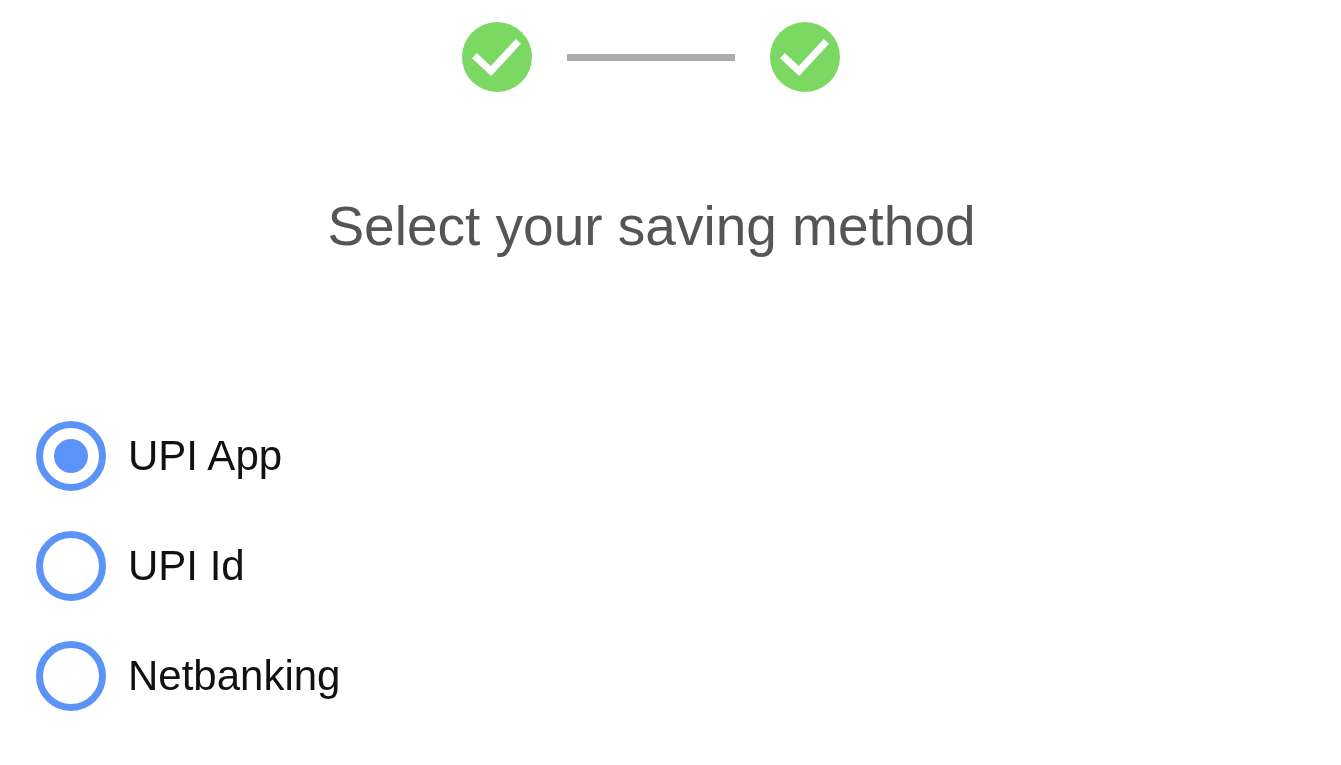 The width and height of the screenshot is (1341, 765). I want to click on radio-label: Netbanking, so click(234, 676).